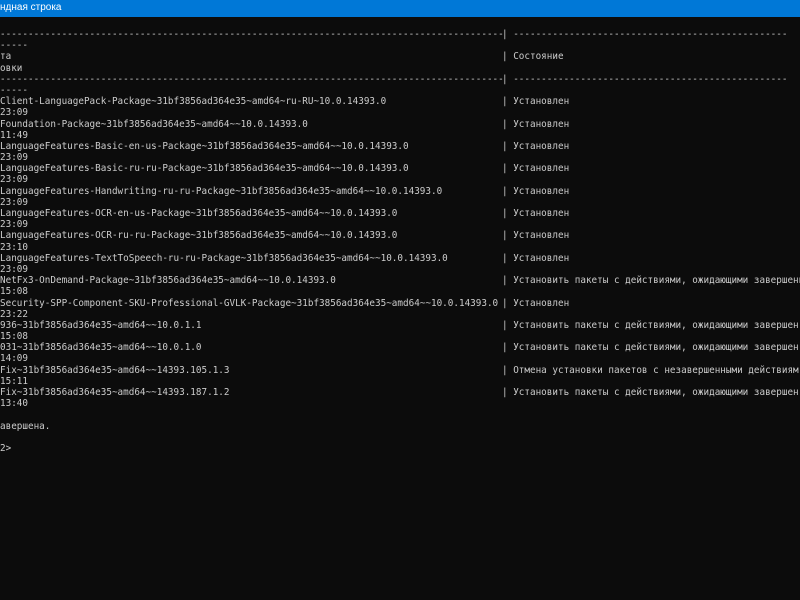 The height and width of the screenshot is (600, 800). I want to click on console-line: авершена., so click(400, 426).